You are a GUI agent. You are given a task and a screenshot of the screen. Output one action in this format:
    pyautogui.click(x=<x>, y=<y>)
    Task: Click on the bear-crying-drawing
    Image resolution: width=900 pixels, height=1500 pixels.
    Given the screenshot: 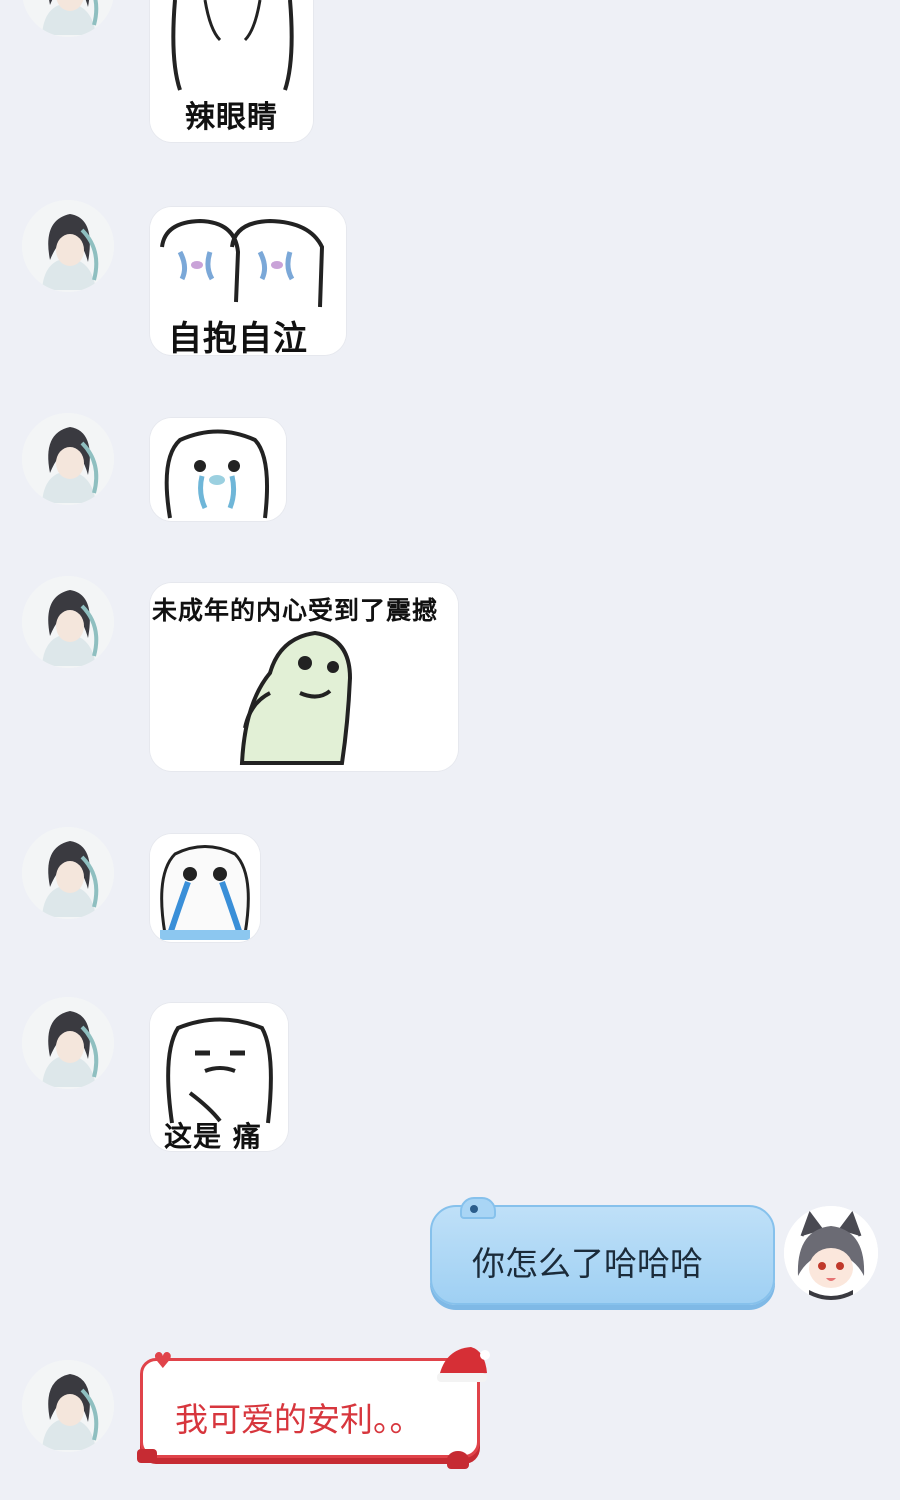 What is the action you would take?
    pyautogui.click(x=218, y=469)
    